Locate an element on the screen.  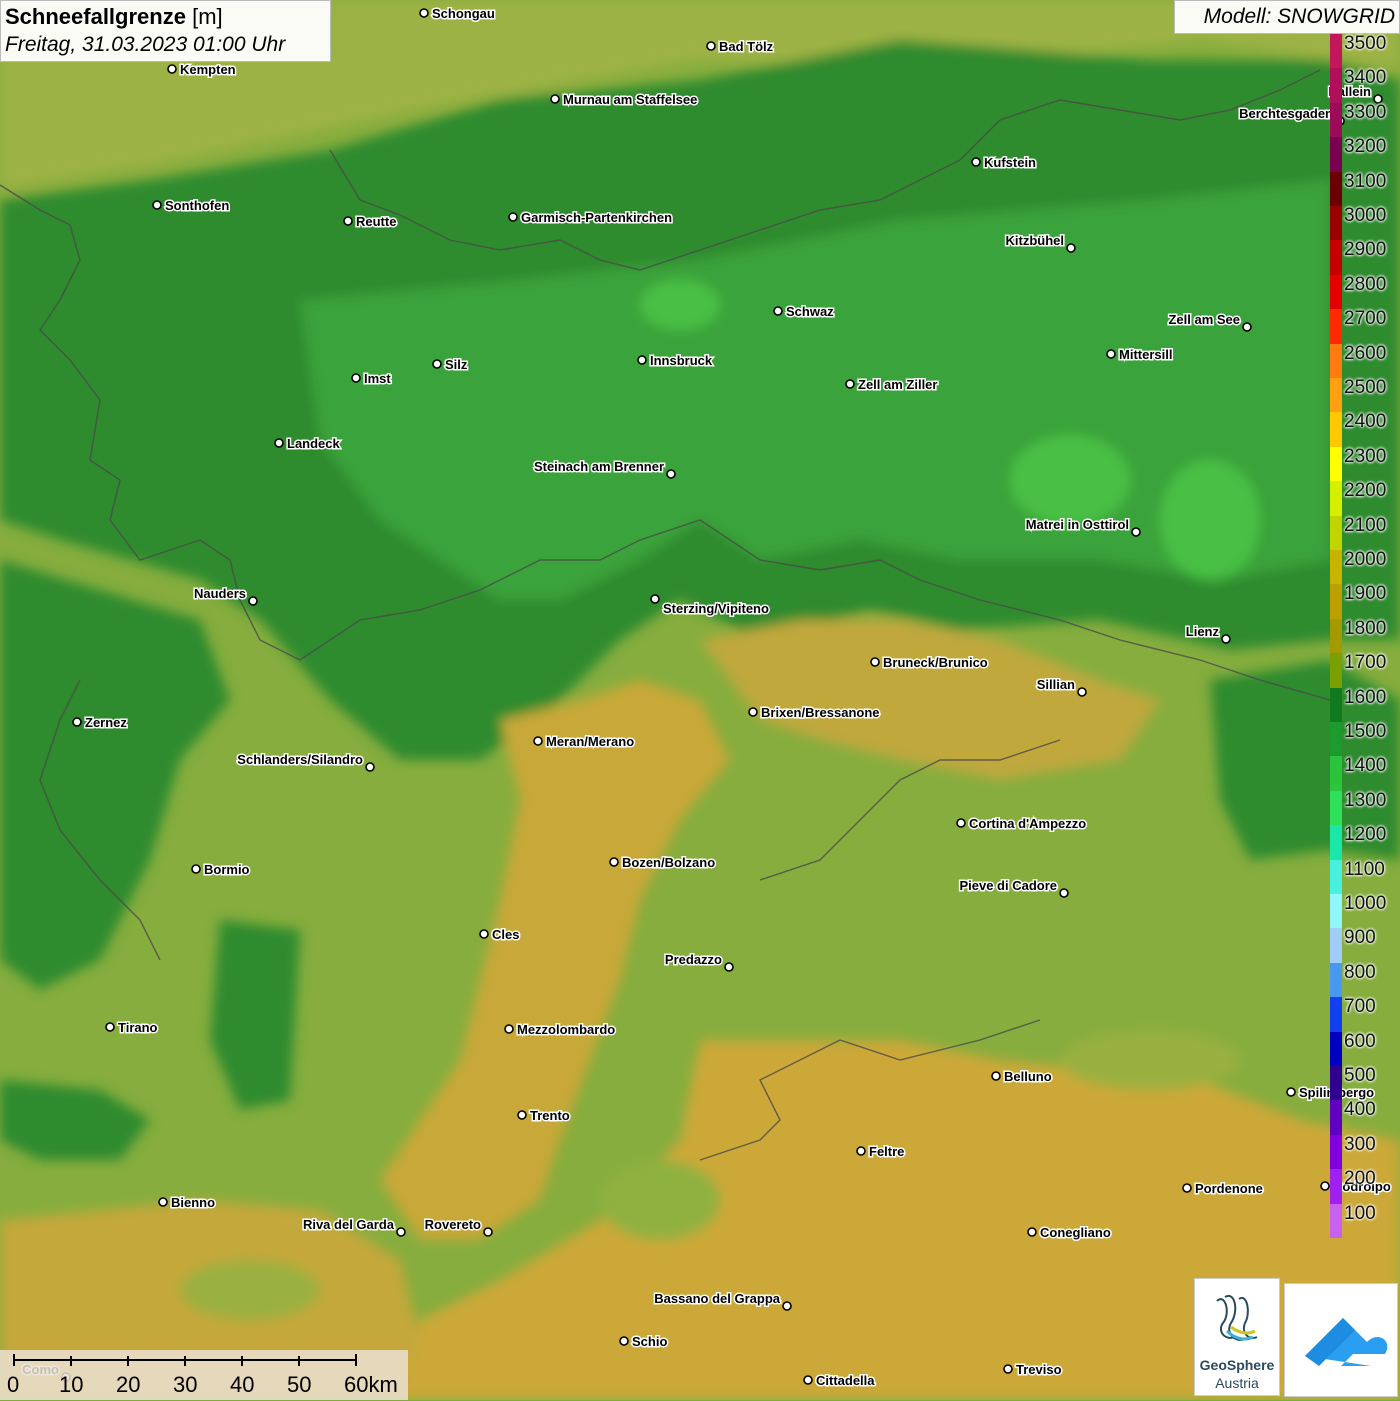
legend-label: 1700 is located at coordinates (1365, 663).